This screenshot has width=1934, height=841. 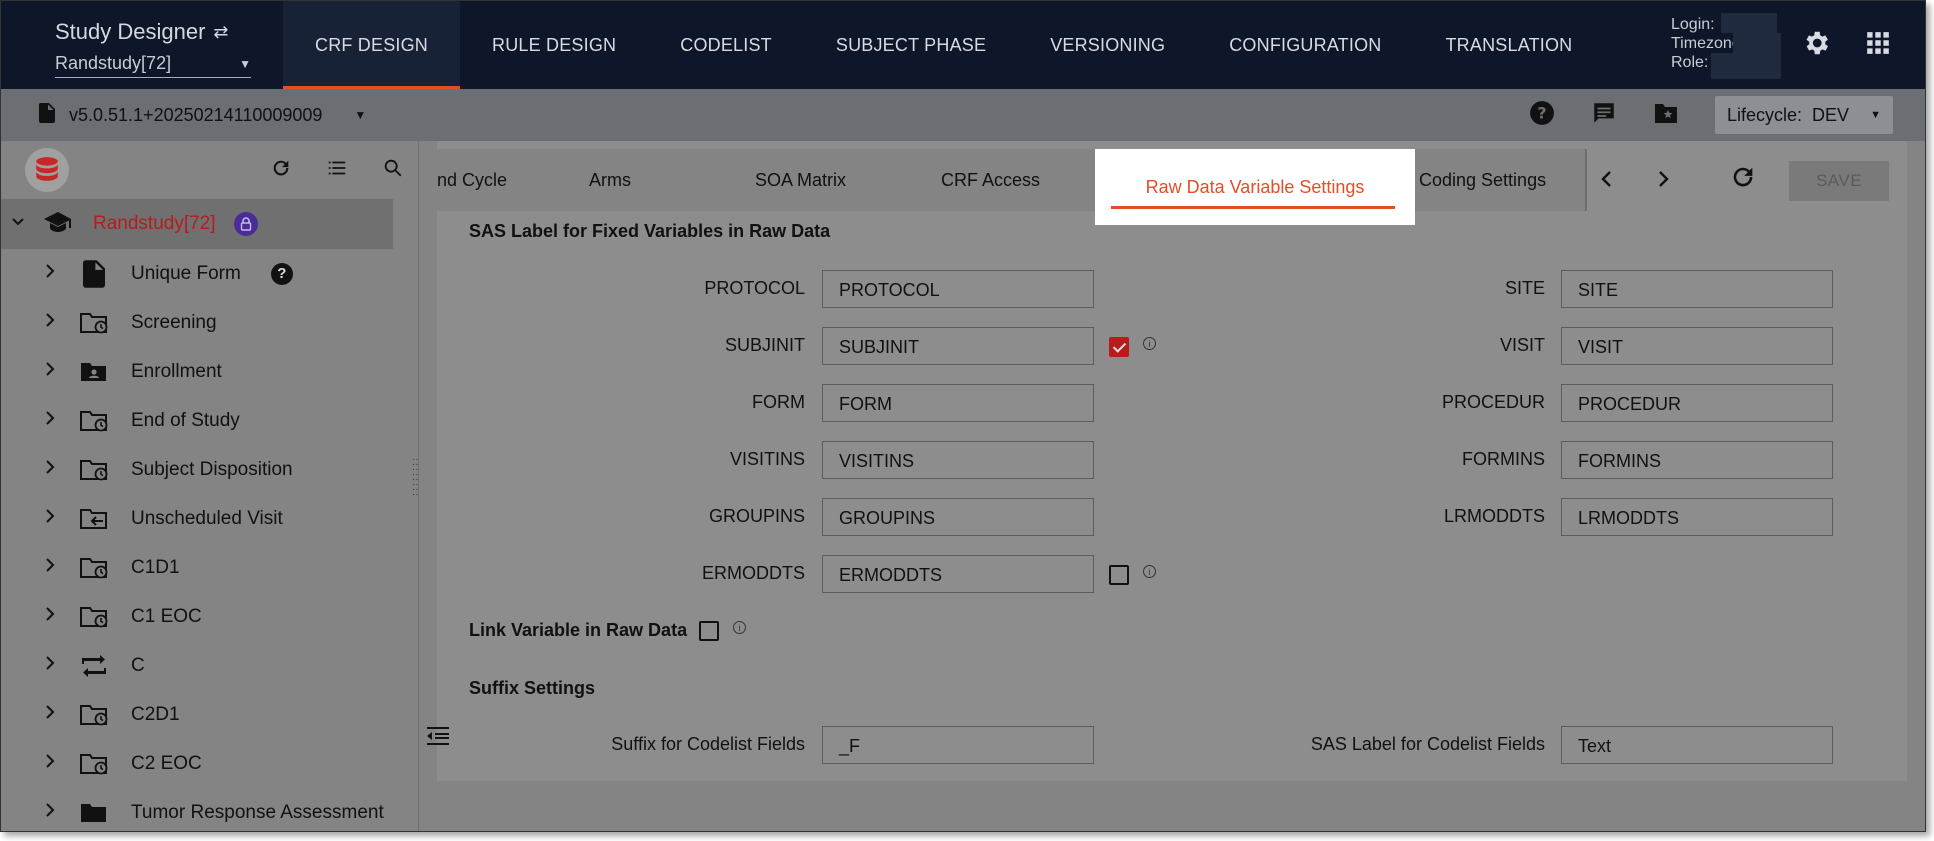 I want to click on nav-tab-subject-phase: SUBJECT PHASE, so click(x=911, y=45).